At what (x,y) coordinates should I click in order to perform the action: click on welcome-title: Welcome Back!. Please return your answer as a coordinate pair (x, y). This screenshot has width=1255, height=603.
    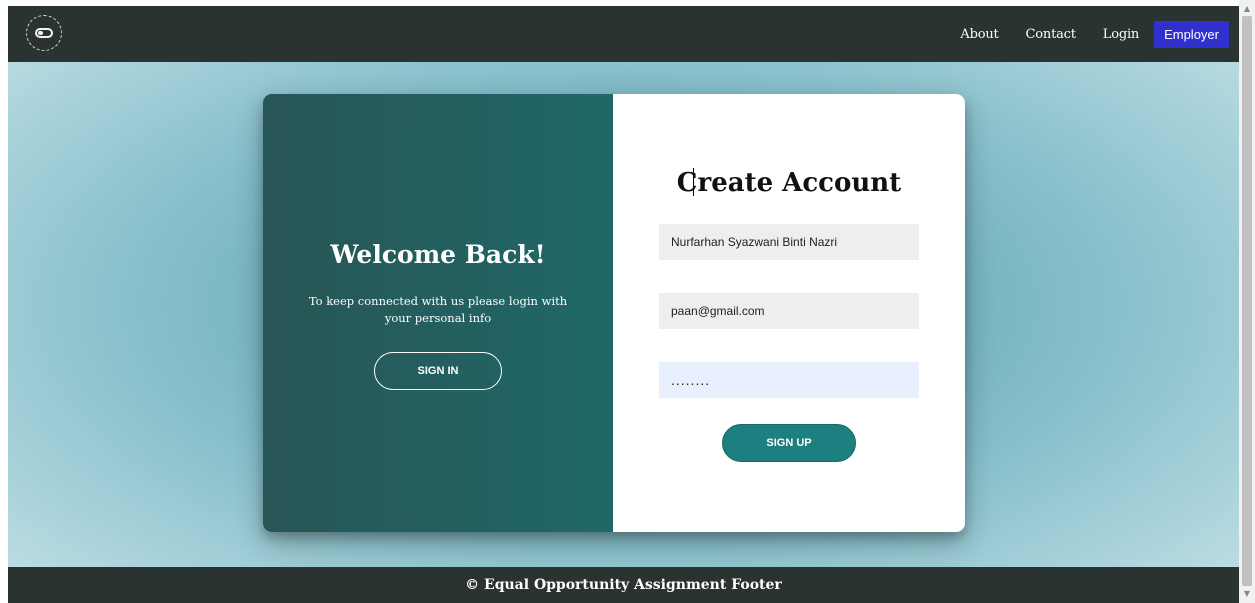
    Looking at the image, I should click on (438, 254).